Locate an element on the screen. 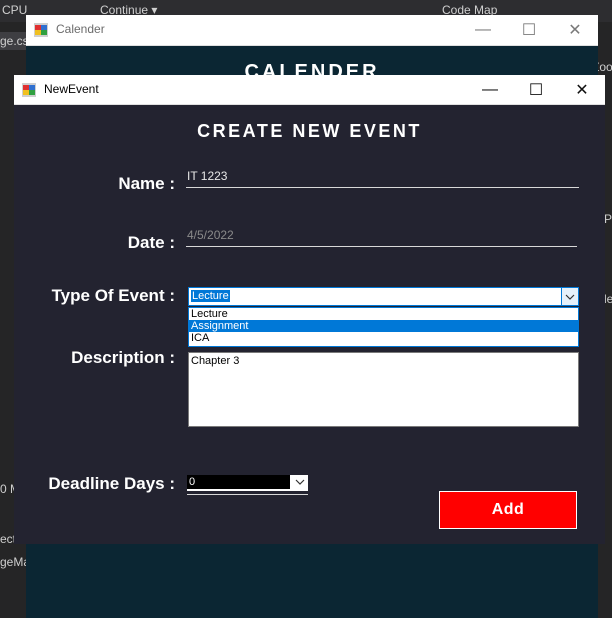  ide-file-tab-label: ge.cs is located at coordinates (14, 41).